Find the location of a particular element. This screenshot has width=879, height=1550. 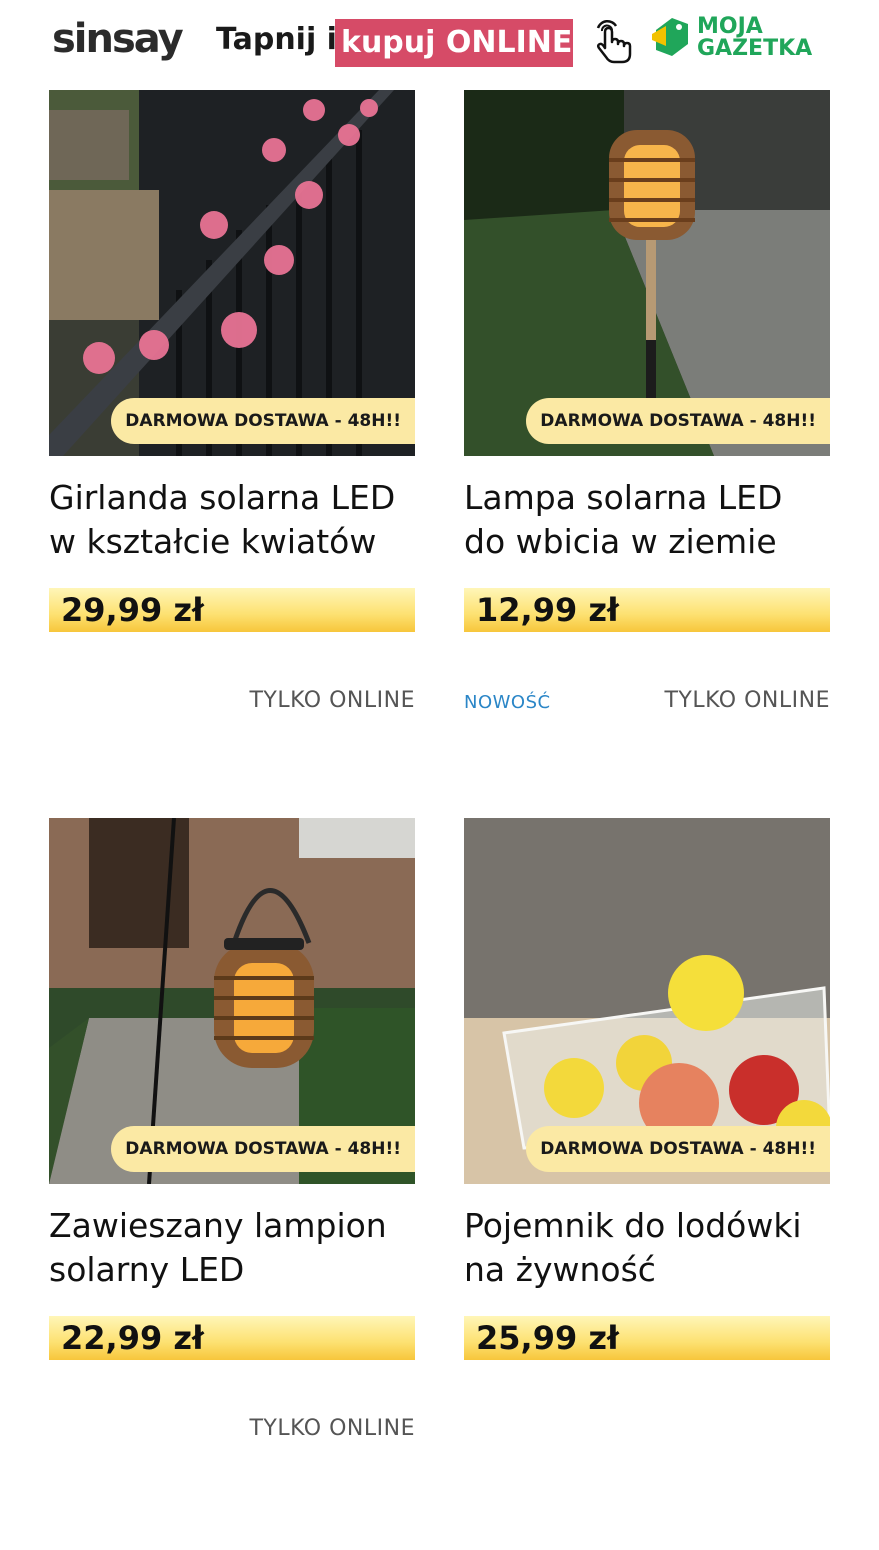

price-band: 25,99 zł is located at coordinates (647, 1338).